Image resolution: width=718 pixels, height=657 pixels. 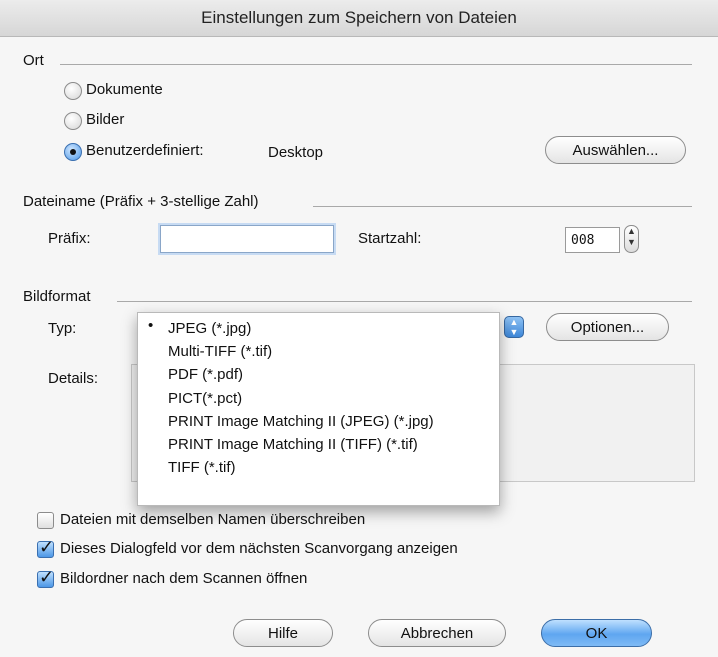 I want to click on ok-button: OK, so click(x=596, y=633).